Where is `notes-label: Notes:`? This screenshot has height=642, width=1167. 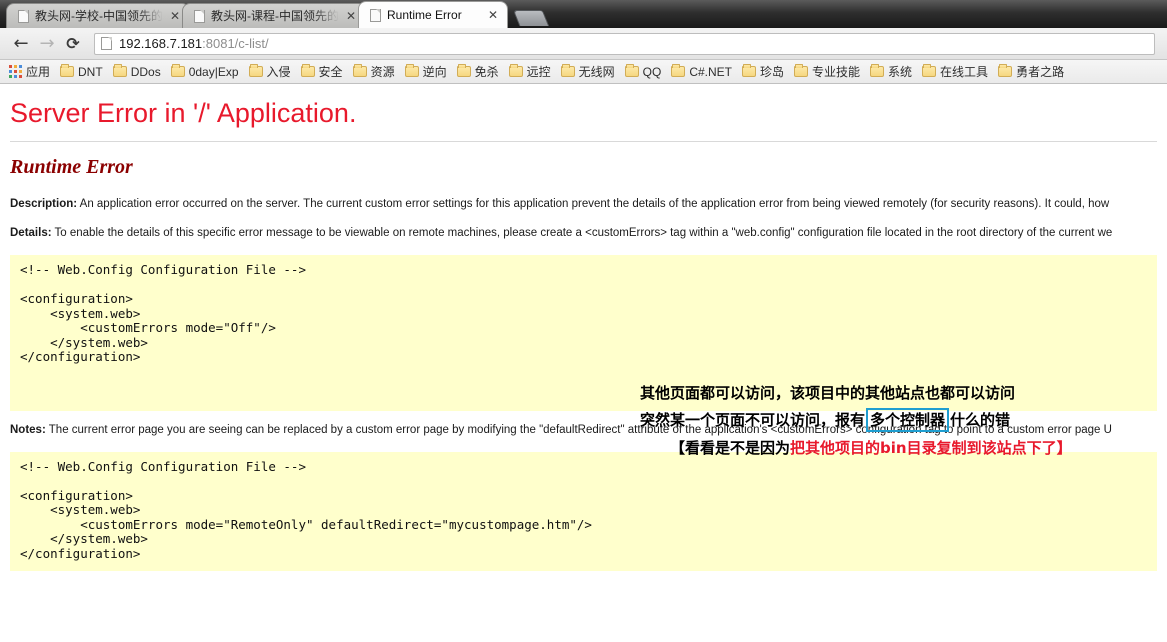
notes-label: Notes: is located at coordinates (28, 429).